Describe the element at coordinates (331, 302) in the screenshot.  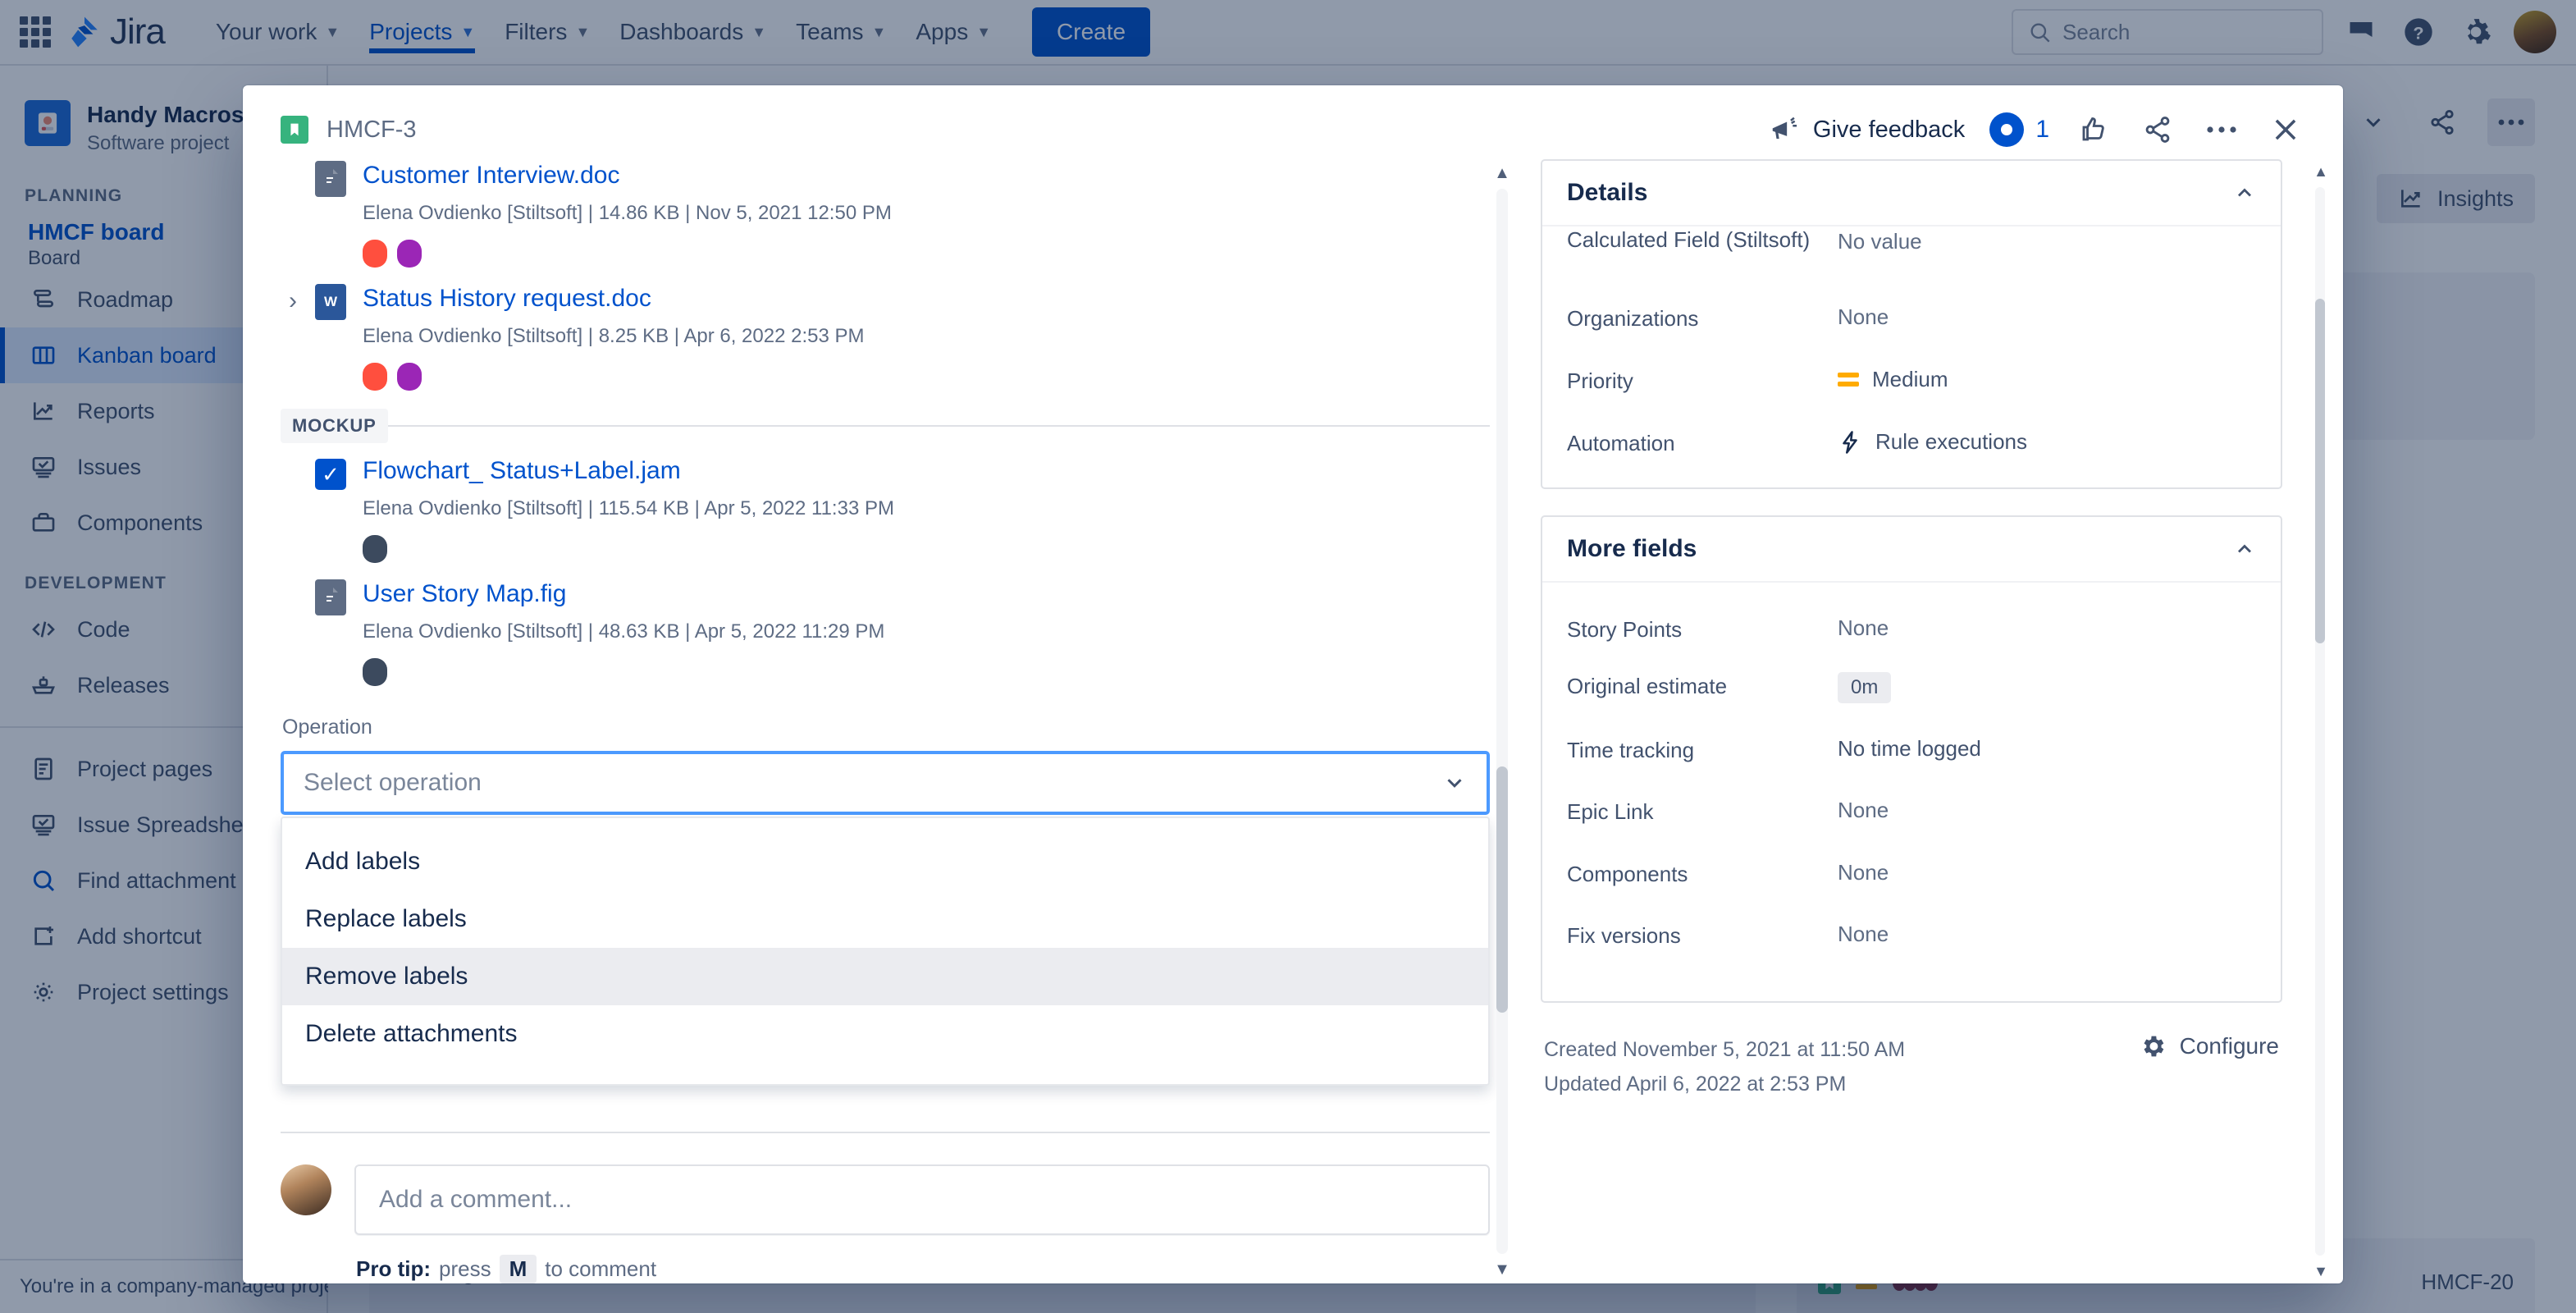
I see `word-file-icon: W` at that location.